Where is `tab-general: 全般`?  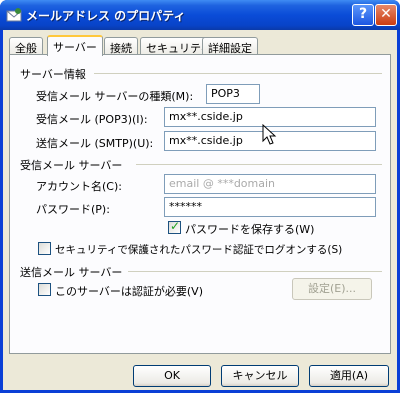 tab-general: 全般 is located at coordinates (26, 46).